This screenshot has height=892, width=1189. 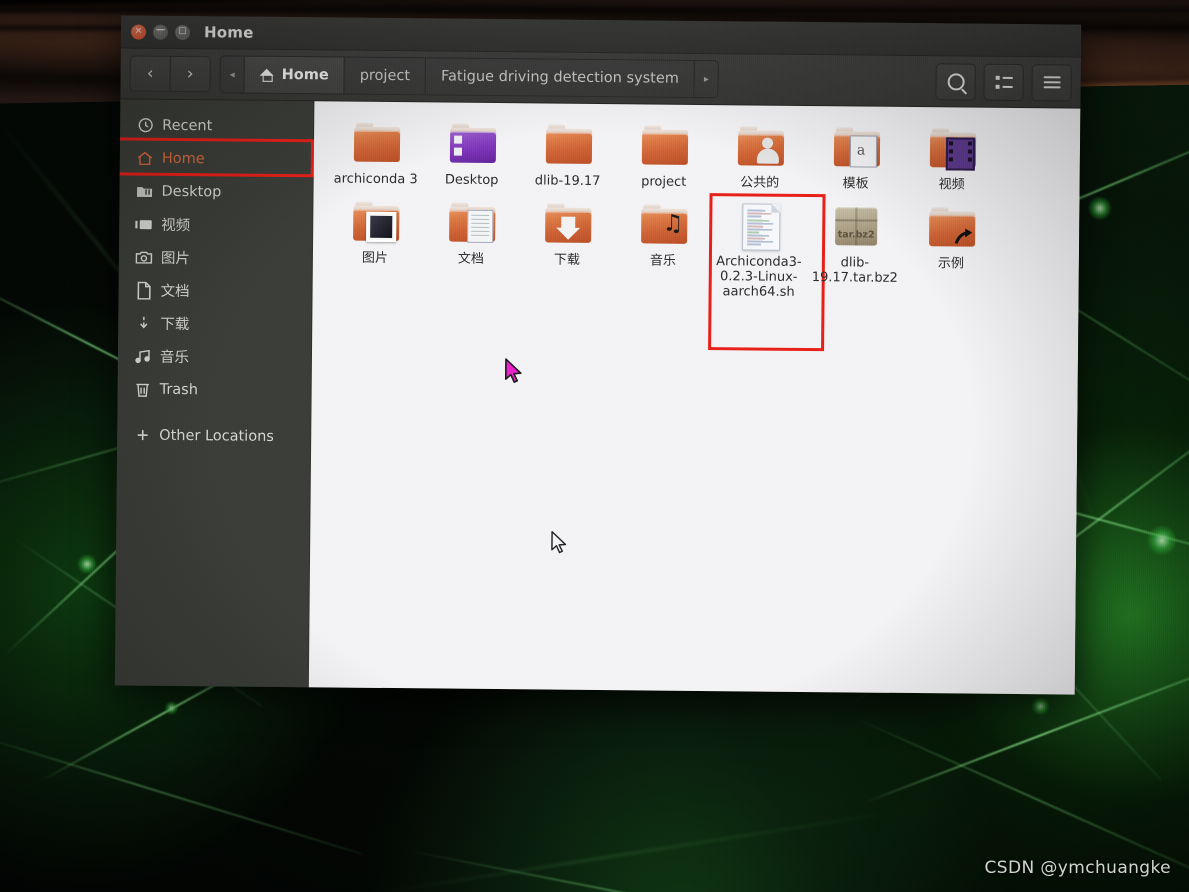 I want to click on file-name: 视频, so click(x=951, y=185).